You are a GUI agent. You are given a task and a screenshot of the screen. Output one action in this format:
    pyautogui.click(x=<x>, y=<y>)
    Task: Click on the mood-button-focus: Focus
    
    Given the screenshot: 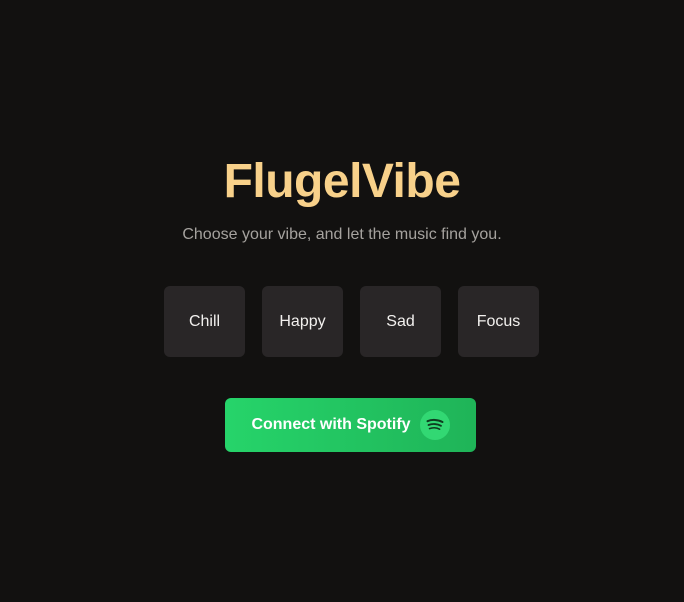 What is the action you would take?
    pyautogui.click(x=498, y=321)
    